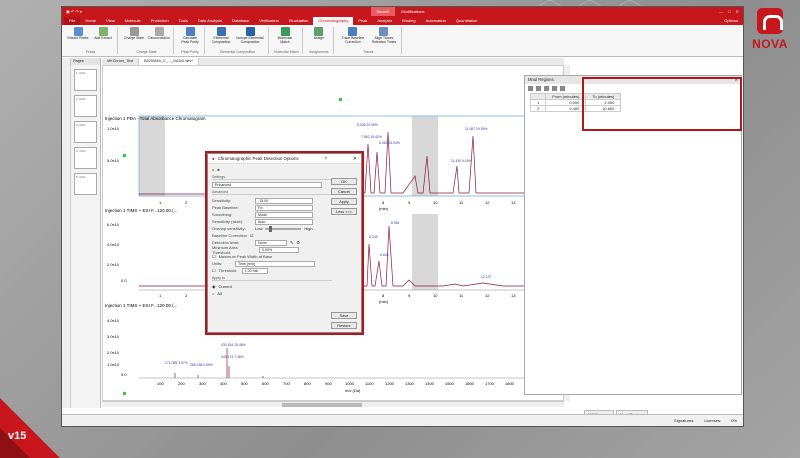 The width and height of the screenshot is (800, 458). What do you see at coordinates (190, 38) in the screenshot?
I see `calculate-peak-purity-button: Calculate Peak Purity` at bounding box center [190, 38].